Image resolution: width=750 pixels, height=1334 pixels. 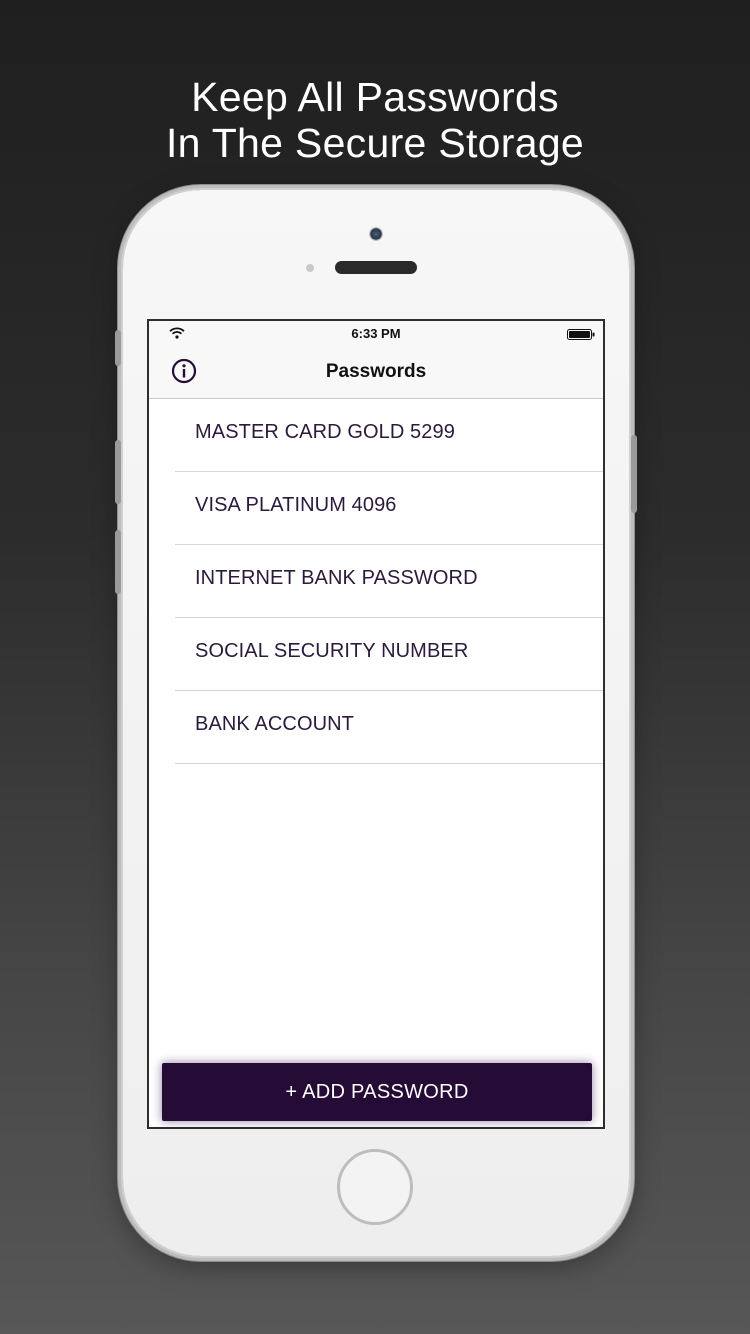 What do you see at coordinates (375, 97) in the screenshot?
I see `headline-line-1: Keep All Passwords` at bounding box center [375, 97].